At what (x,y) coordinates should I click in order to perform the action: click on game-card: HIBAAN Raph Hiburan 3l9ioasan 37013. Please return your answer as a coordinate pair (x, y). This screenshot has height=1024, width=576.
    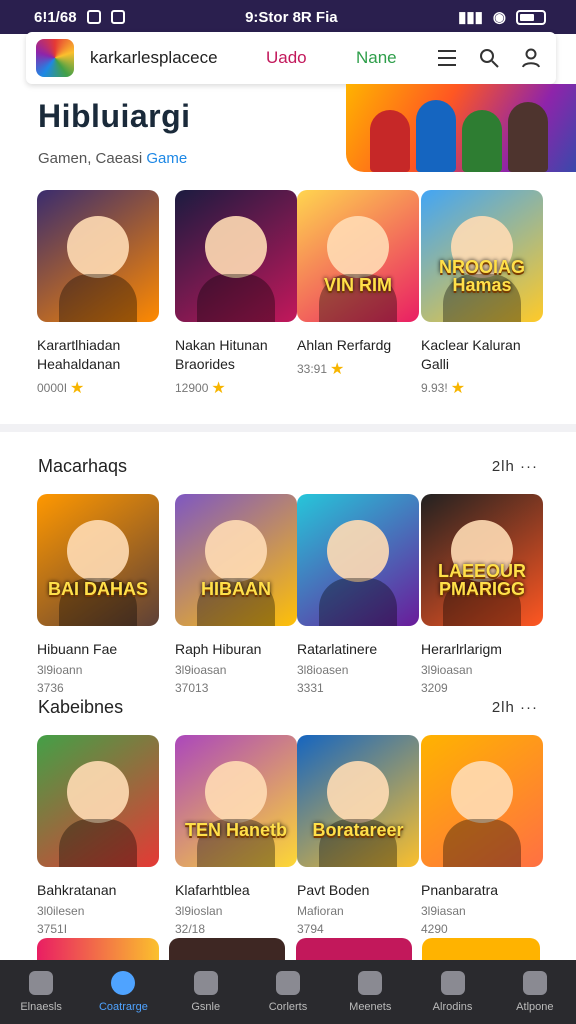
    Looking at the image, I should click on (236, 594).